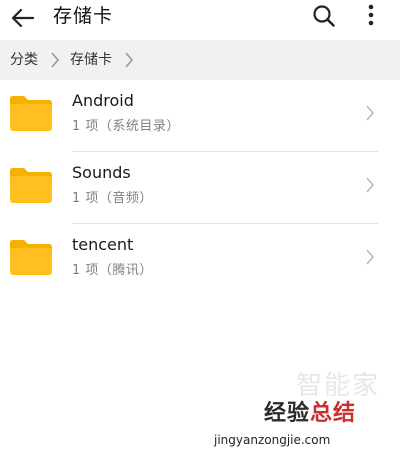 Image resolution: width=400 pixels, height=456 pixels. I want to click on watermark-url: jingyanzongjie.com, so click(272, 440).